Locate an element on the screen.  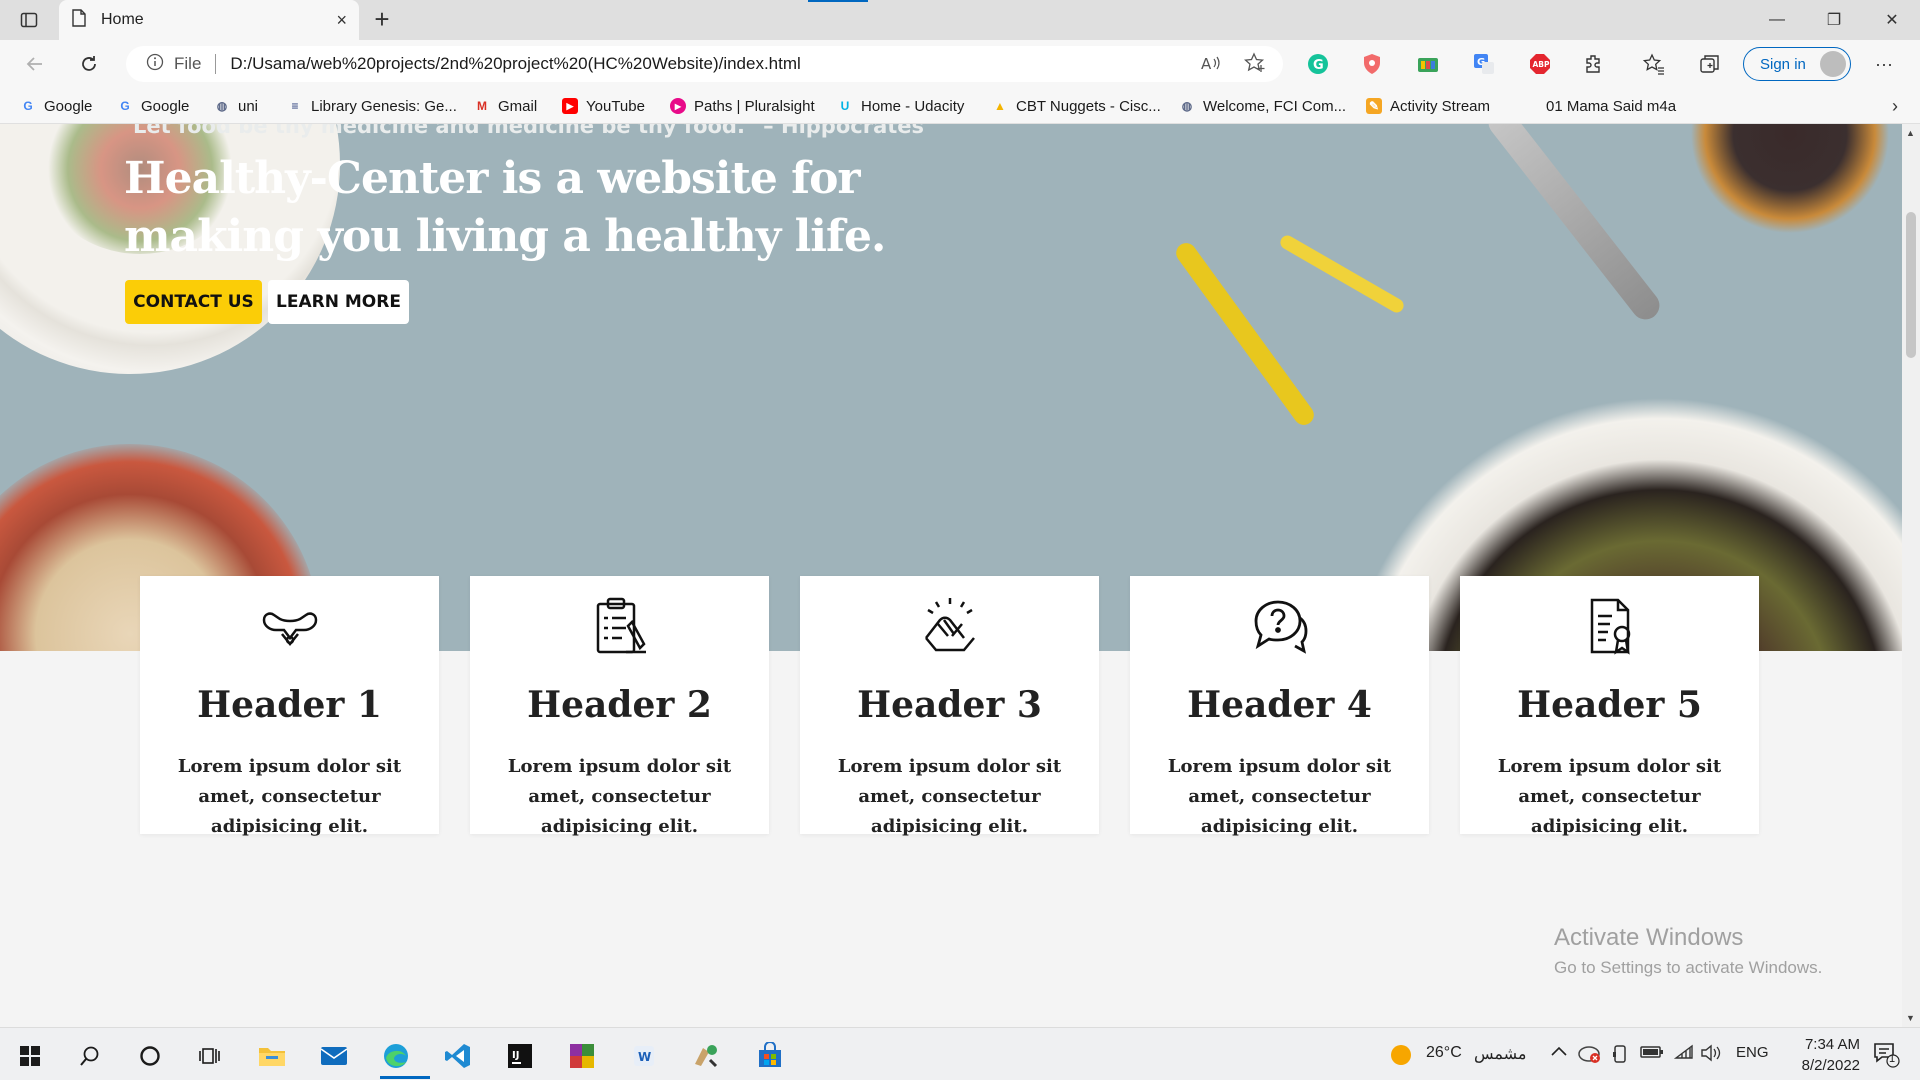
bookmark-item: ✎ Activity Stream is located at coordinates (1428, 106).